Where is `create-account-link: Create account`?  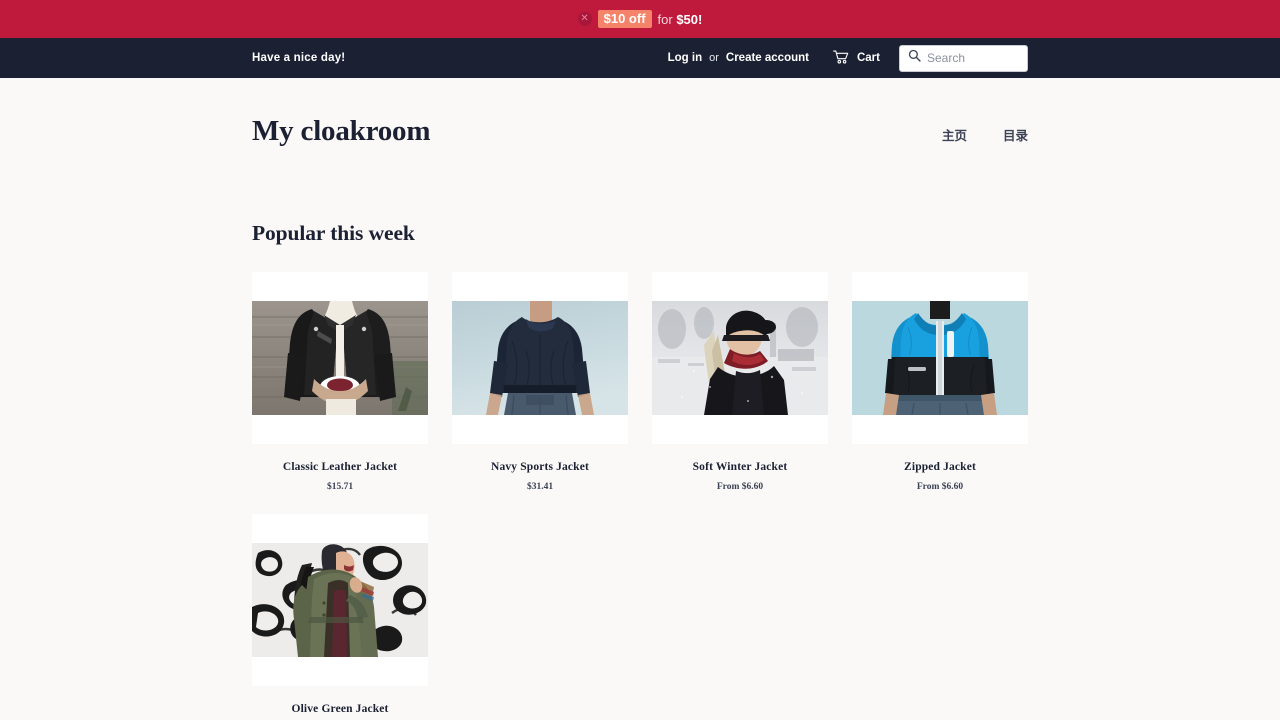
create-account-link: Create account is located at coordinates (767, 58).